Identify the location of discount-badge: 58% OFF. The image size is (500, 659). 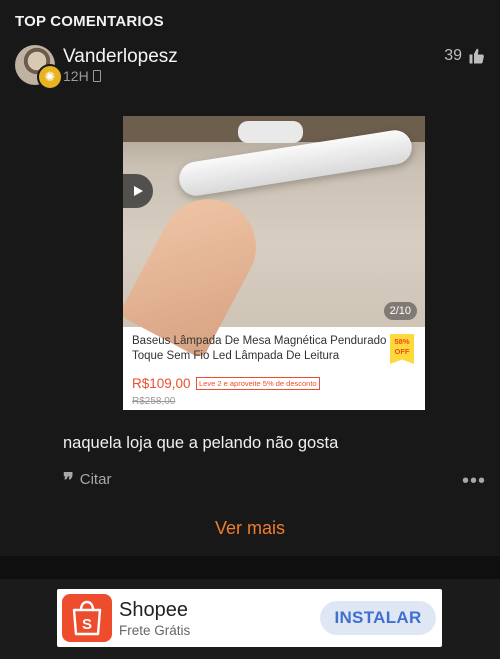
(402, 349).